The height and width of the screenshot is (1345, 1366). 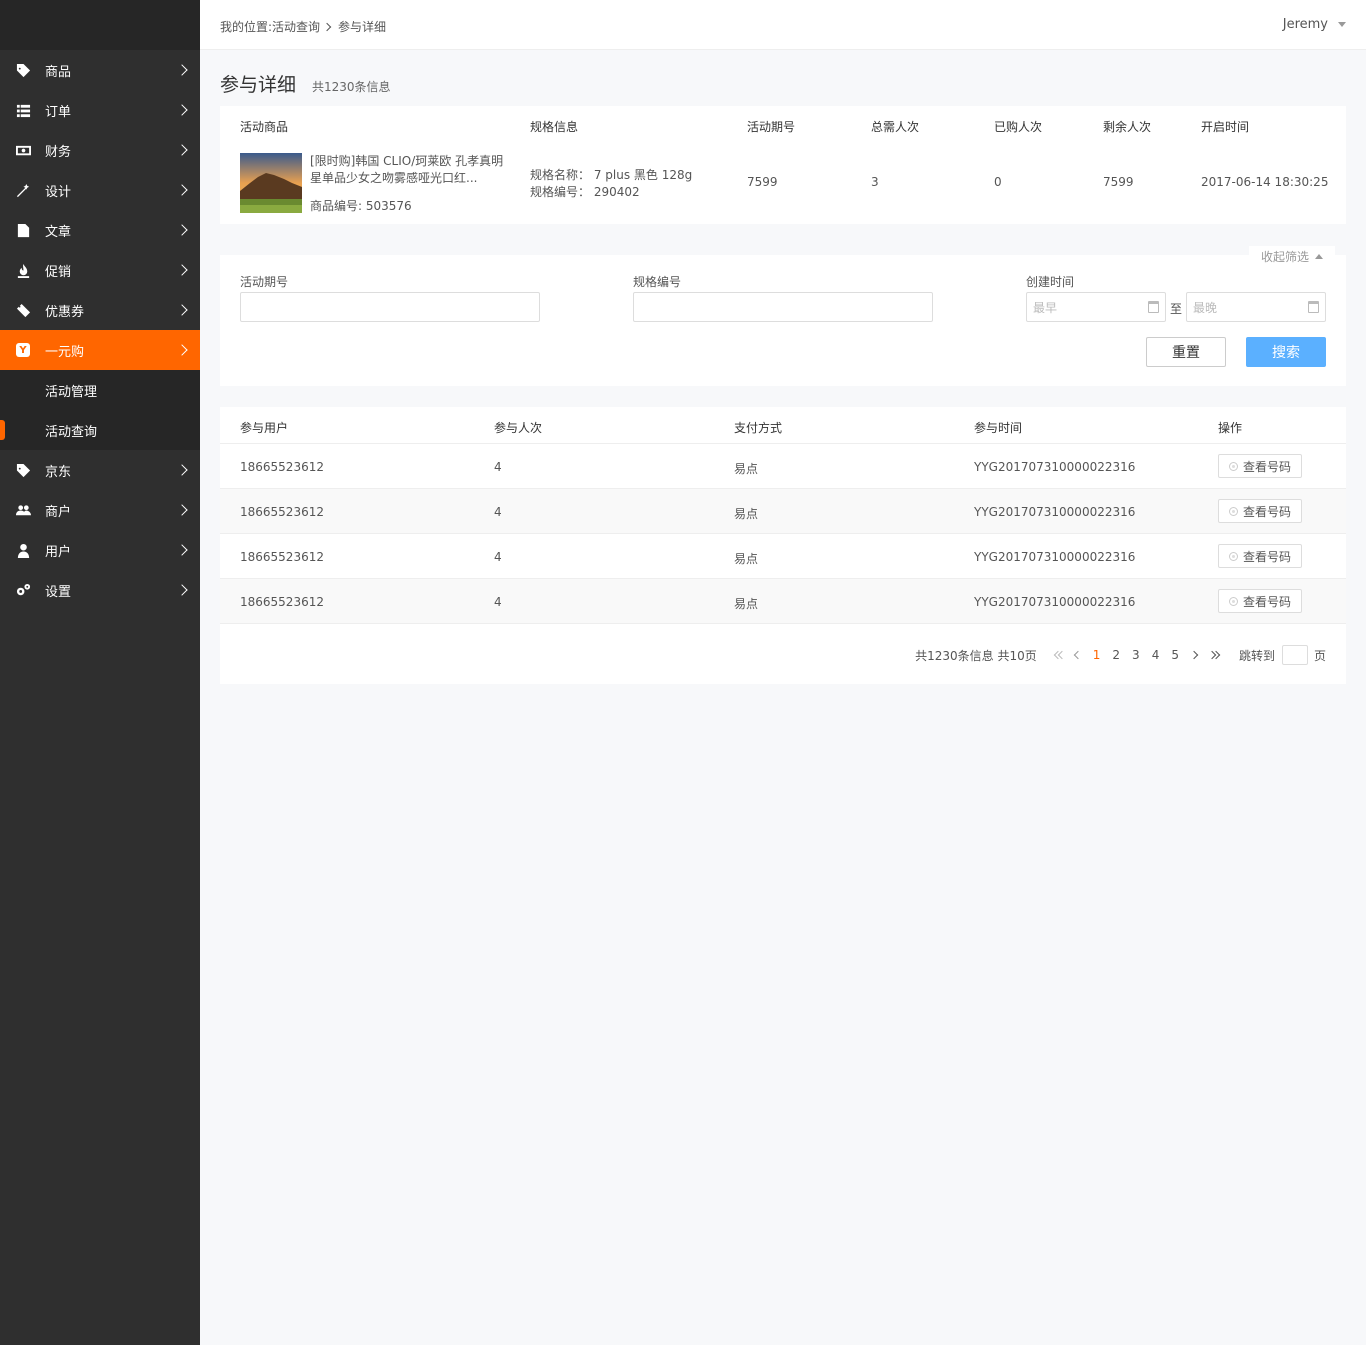 I want to click on reset-button: 重置, so click(x=1186, y=352).